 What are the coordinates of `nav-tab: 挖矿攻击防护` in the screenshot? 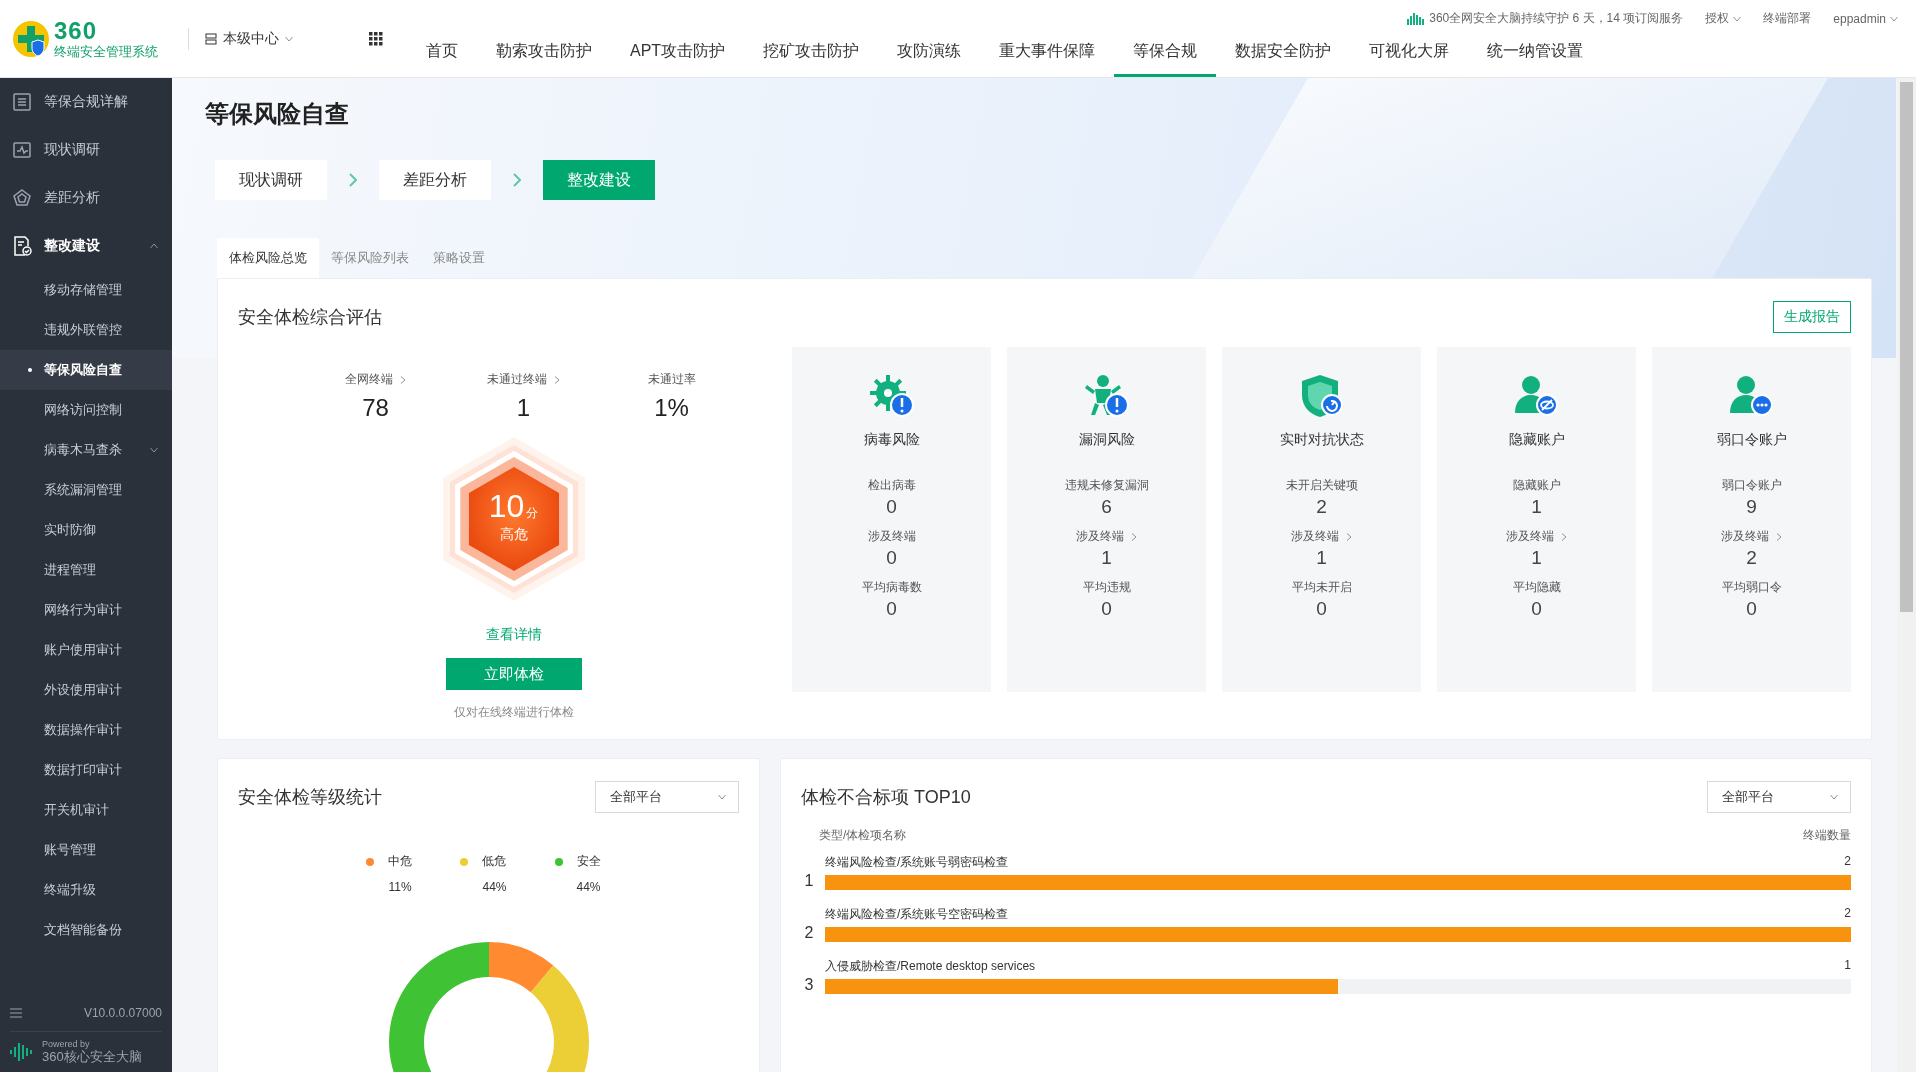 It's located at (811, 53).